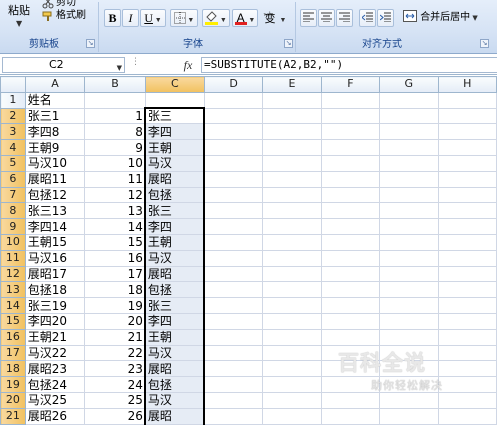 Image resolution: width=497 pixels, height=425 pixels. I want to click on cell-b: 12, so click(115, 195).